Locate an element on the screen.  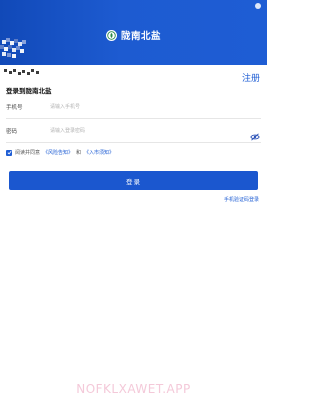
watermark: NOFKLXAWET.APP is located at coordinates (133, 389).